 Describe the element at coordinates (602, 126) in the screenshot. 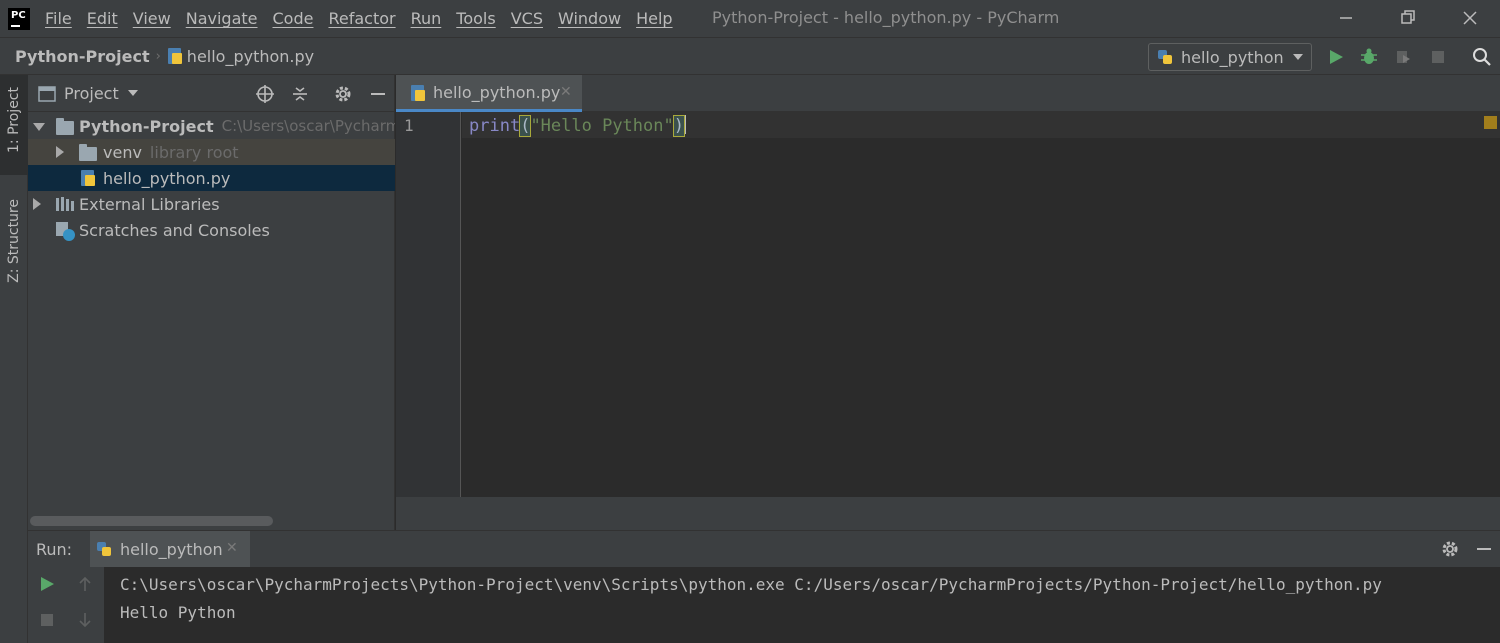

I see `code-string: "Hello Python"` at that location.